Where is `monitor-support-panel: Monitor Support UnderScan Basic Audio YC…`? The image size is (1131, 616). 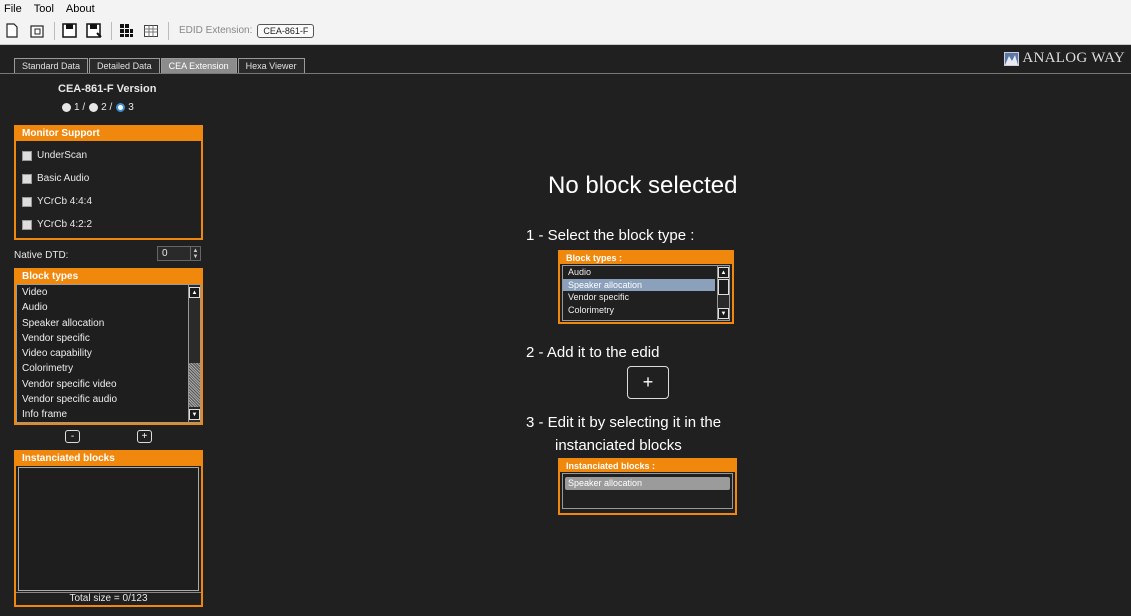
monitor-support-panel: Monitor Support UnderScan Basic Audio YC… is located at coordinates (108, 182).